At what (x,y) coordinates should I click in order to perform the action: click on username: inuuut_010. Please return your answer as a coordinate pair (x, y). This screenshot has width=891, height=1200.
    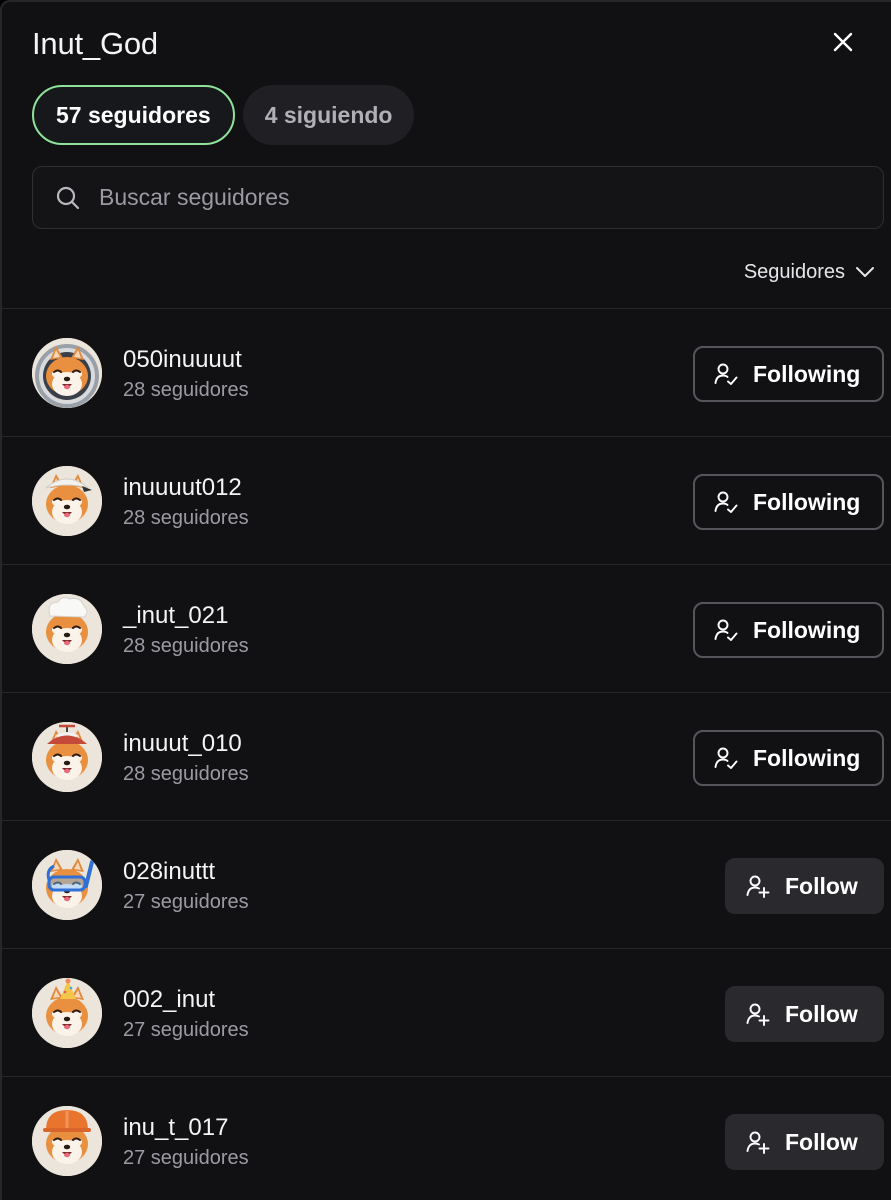
    Looking at the image, I should click on (182, 744).